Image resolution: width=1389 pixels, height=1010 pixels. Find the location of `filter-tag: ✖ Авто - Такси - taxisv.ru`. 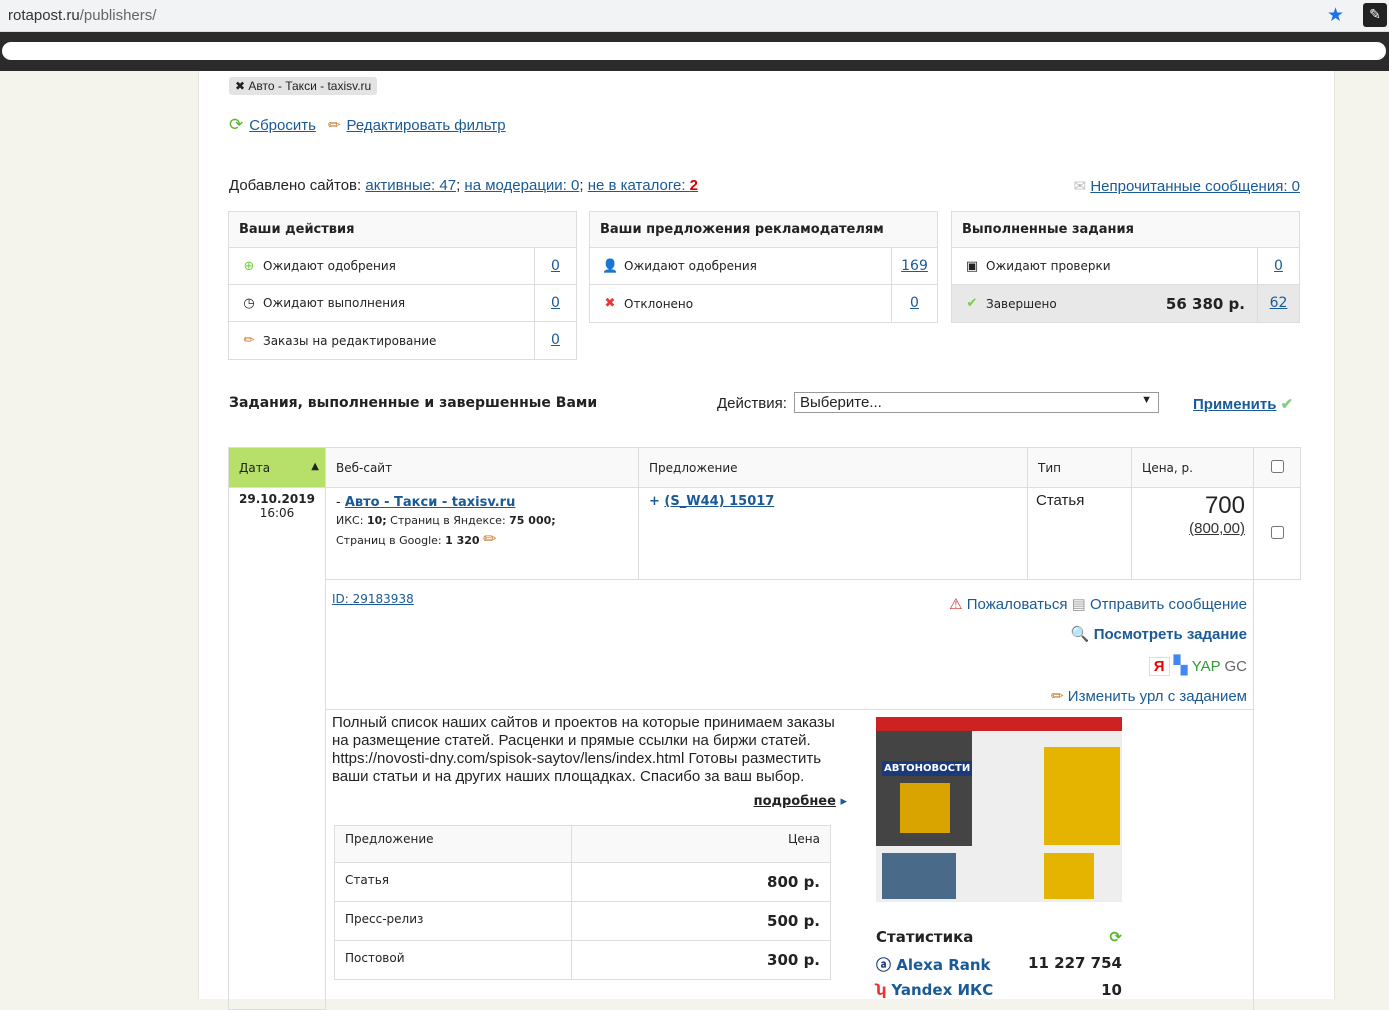

filter-tag: ✖ Авто - Такси - taxisv.ru is located at coordinates (303, 86).